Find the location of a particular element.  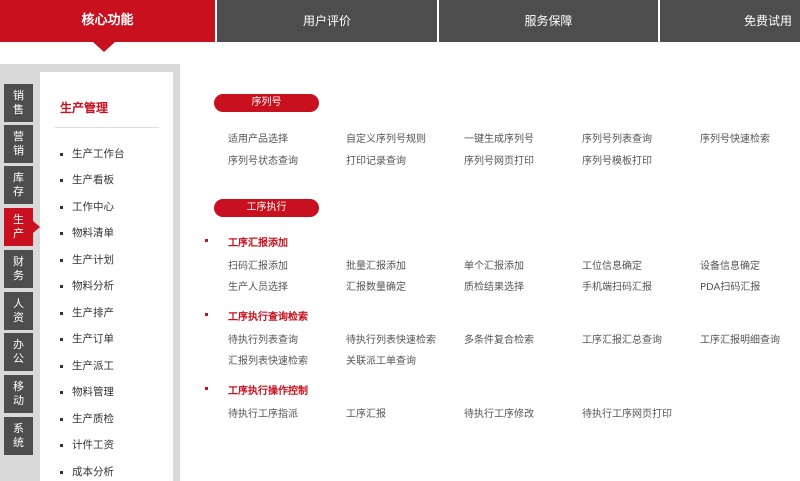

top-nav: 核心功能 用户评价 服务保障 免费试用 is located at coordinates (400, 26).